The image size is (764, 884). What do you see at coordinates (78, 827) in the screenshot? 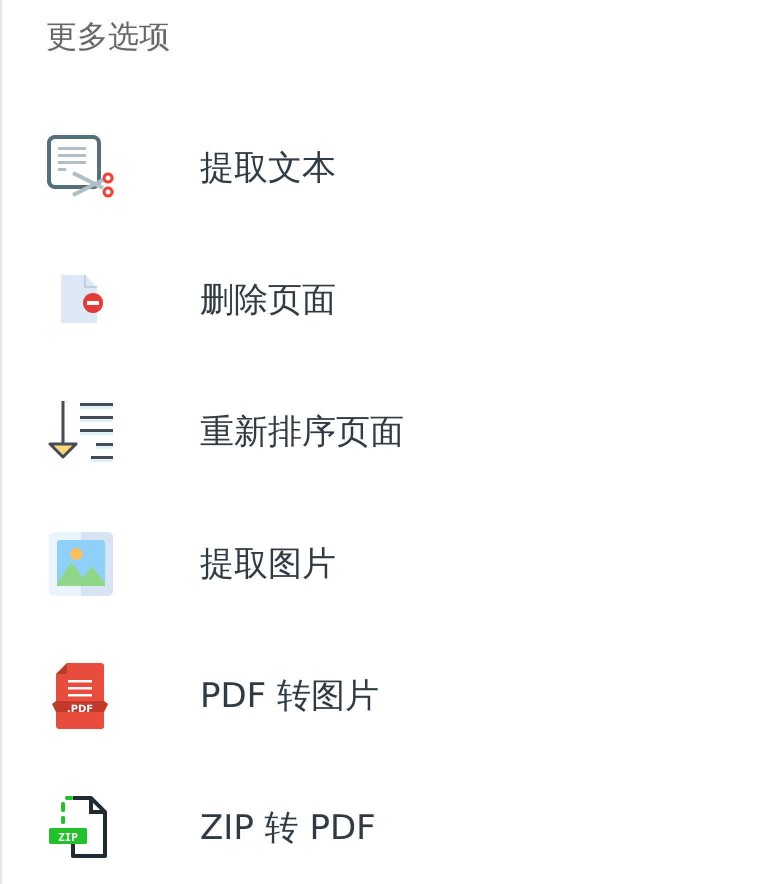
I see `zip-file-icon` at bounding box center [78, 827].